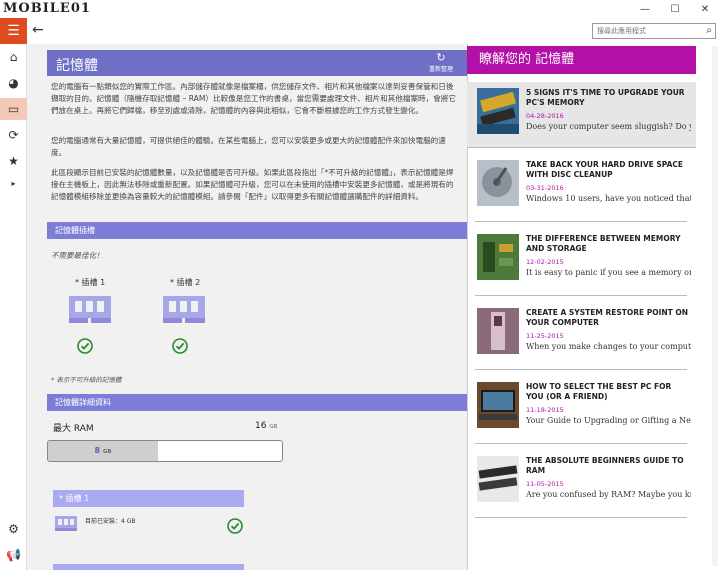 This screenshot has height=570, width=720. Describe the element at coordinates (38, 30) in the screenshot. I see `back-arrow-icon: ←` at that location.